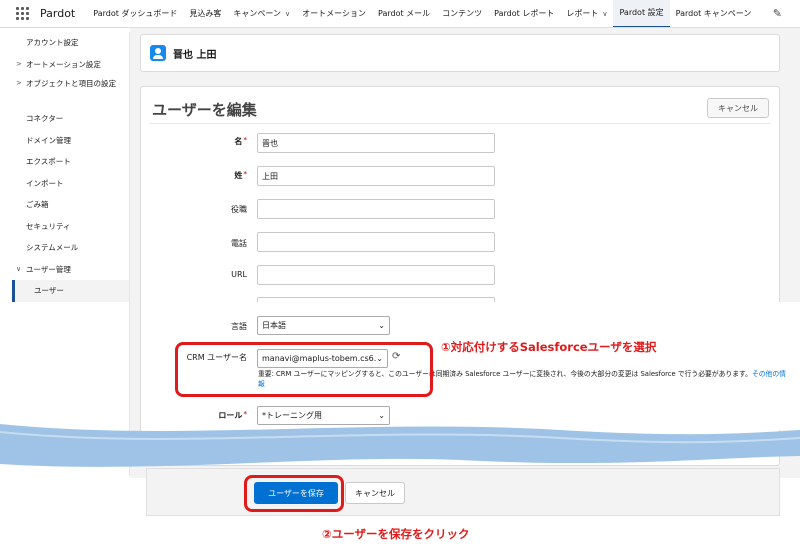 The width and height of the screenshot is (800, 551). What do you see at coordinates (45, 118) in the screenshot?
I see `sidebar-item-label: コネクター` at bounding box center [45, 118].